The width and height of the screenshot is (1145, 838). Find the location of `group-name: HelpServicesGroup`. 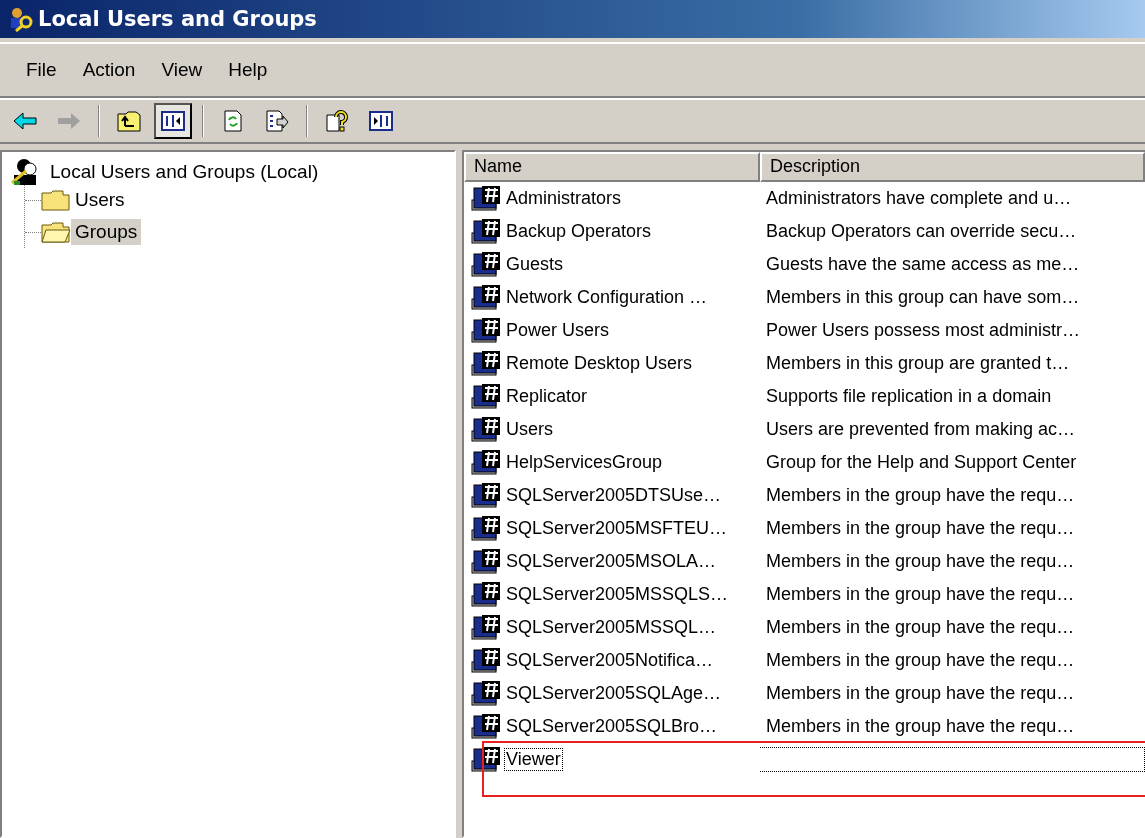

group-name: HelpServicesGroup is located at coordinates (584, 462).